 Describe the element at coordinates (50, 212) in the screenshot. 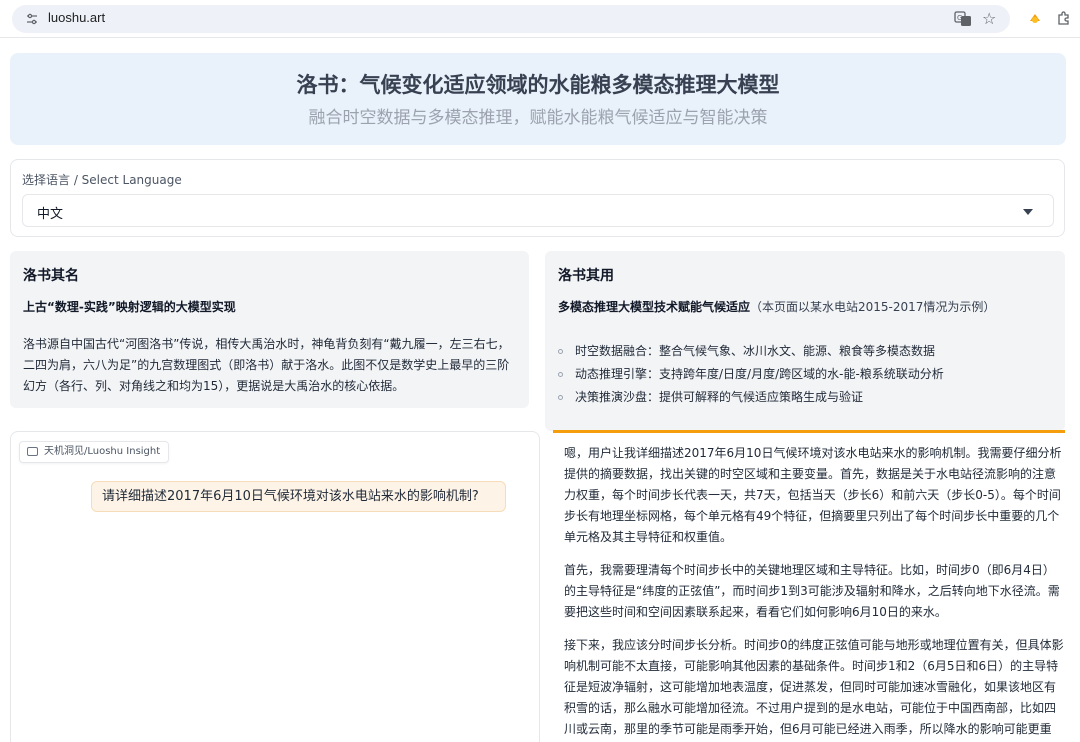

I see `language-value: 中文` at that location.